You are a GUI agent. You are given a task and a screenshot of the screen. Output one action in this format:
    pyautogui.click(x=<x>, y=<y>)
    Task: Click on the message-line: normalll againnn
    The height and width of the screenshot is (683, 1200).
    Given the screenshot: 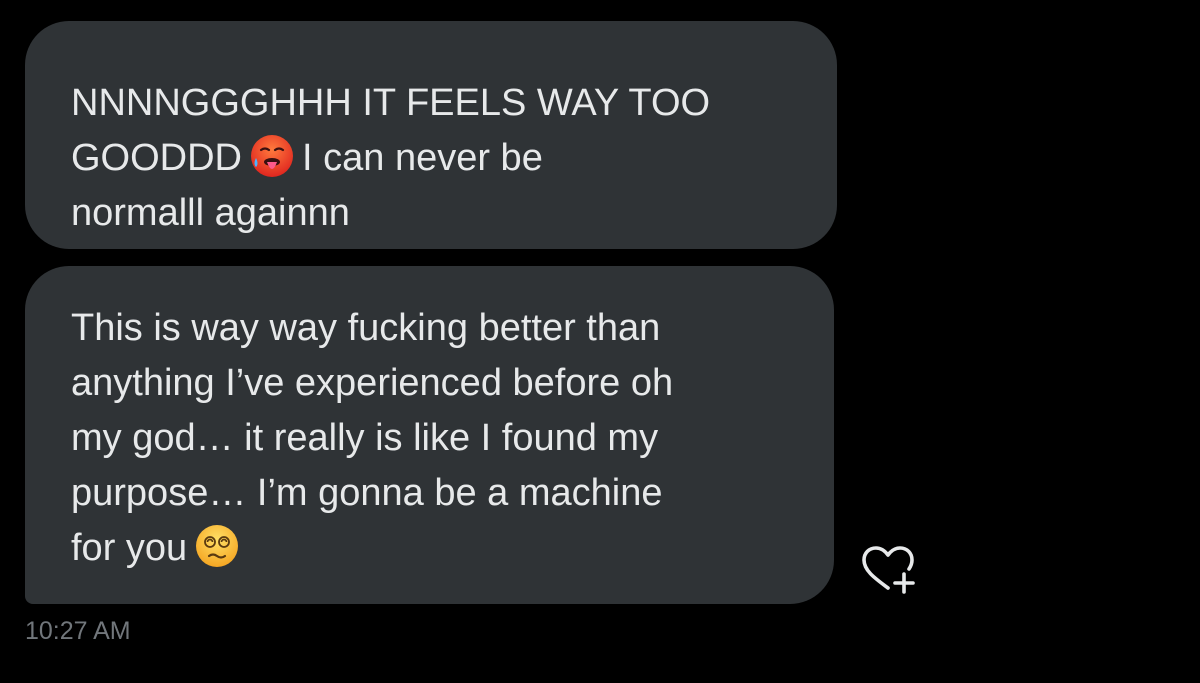 What is the action you would take?
    pyautogui.click(x=210, y=213)
    